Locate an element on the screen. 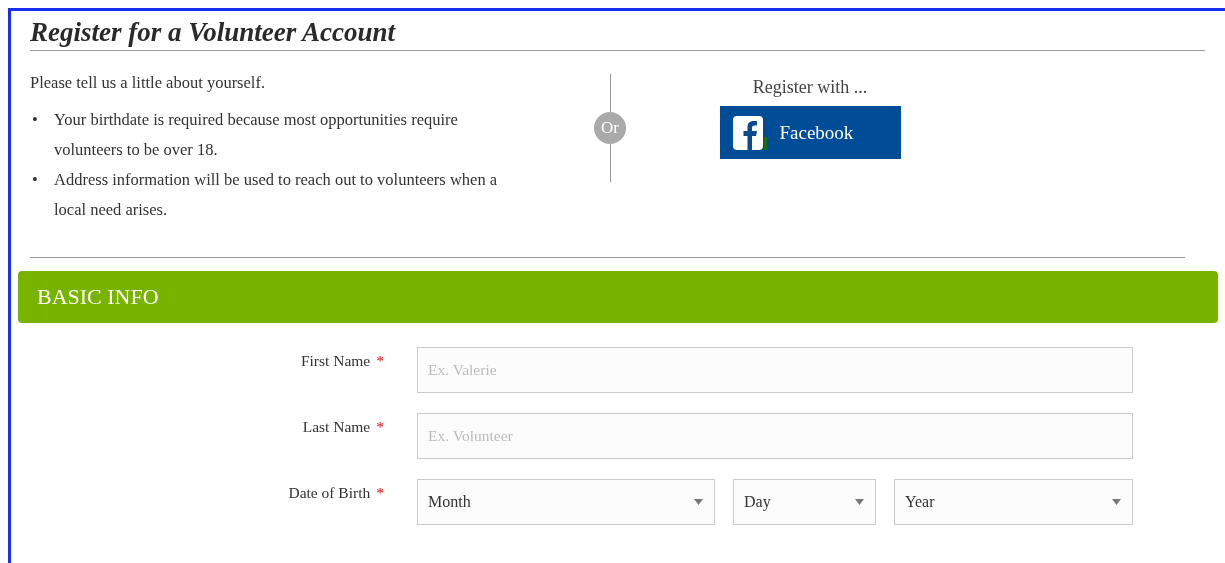  bullet-item: Your birthdate is required because most opportunities require volunteers to be over 18. is located at coordinates (256, 135).